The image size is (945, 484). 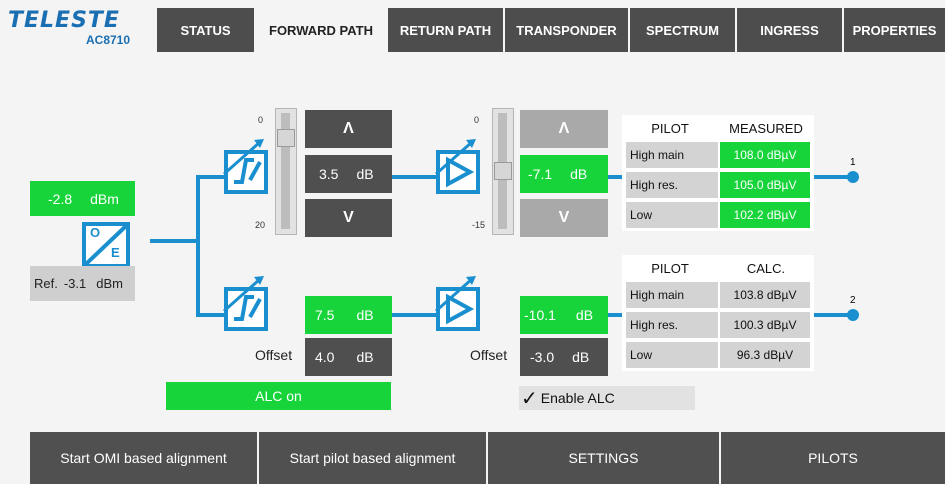 What do you see at coordinates (853, 300) in the screenshot?
I see `port-2-label: 2` at bounding box center [853, 300].